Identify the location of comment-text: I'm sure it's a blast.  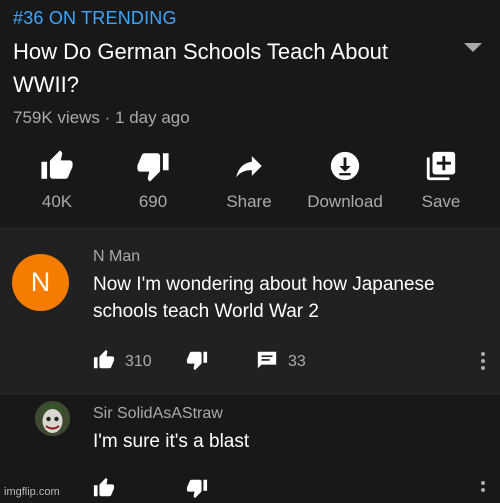
(171, 441).